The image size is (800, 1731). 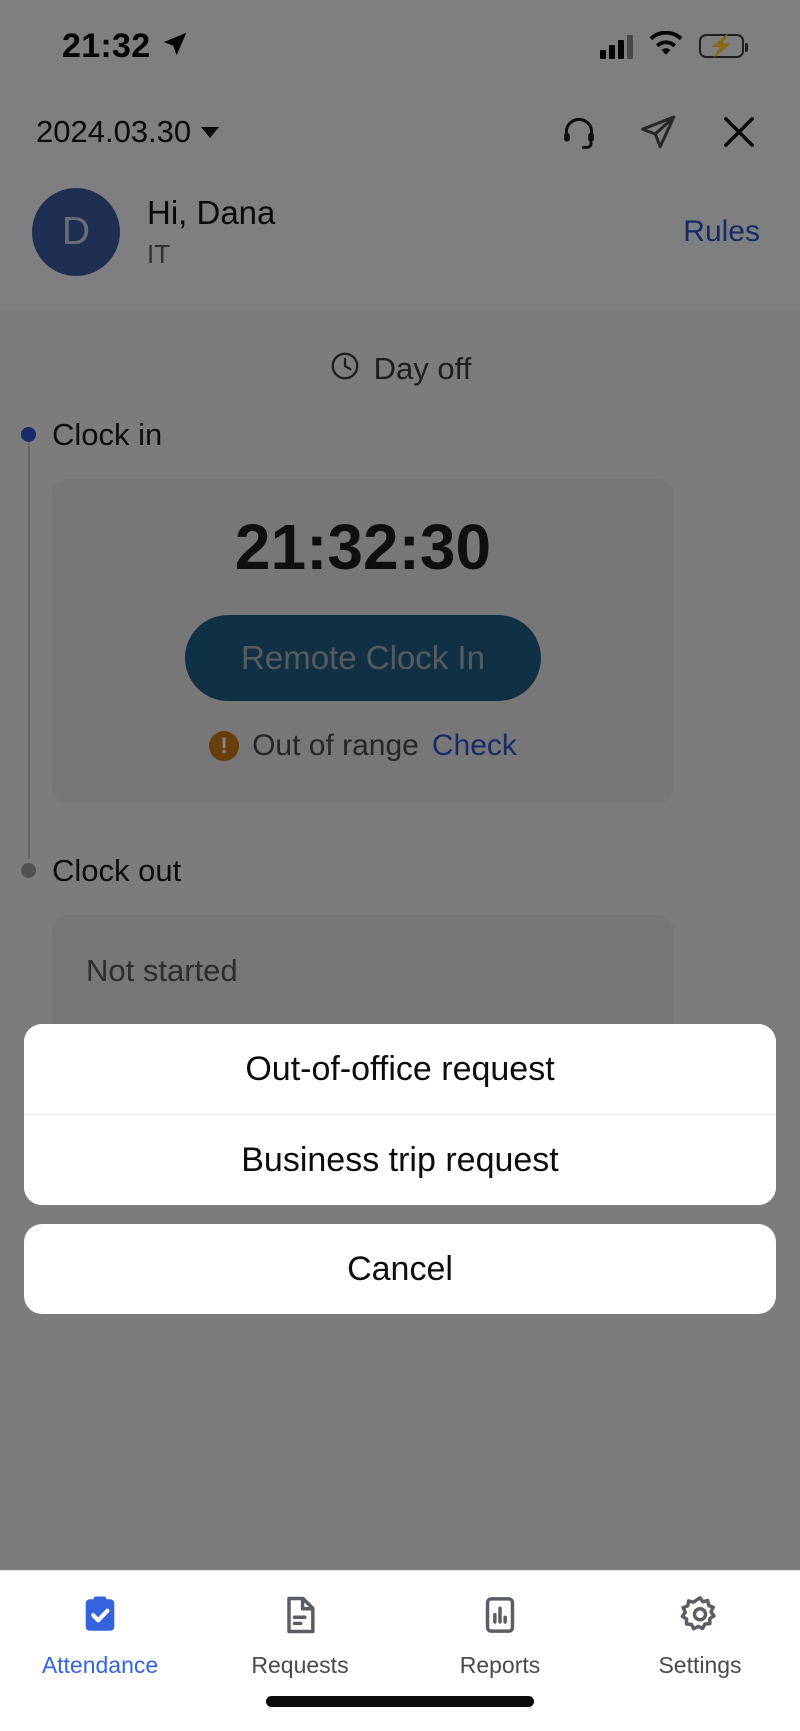 I want to click on home-indicator, so click(x=400, y=1701).